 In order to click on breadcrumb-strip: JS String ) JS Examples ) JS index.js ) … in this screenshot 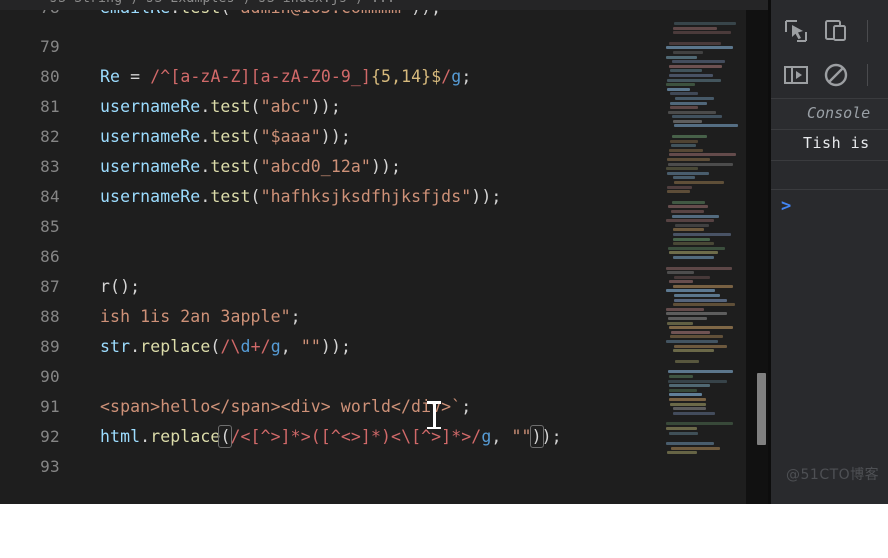, I will do `click(444, 5)`.